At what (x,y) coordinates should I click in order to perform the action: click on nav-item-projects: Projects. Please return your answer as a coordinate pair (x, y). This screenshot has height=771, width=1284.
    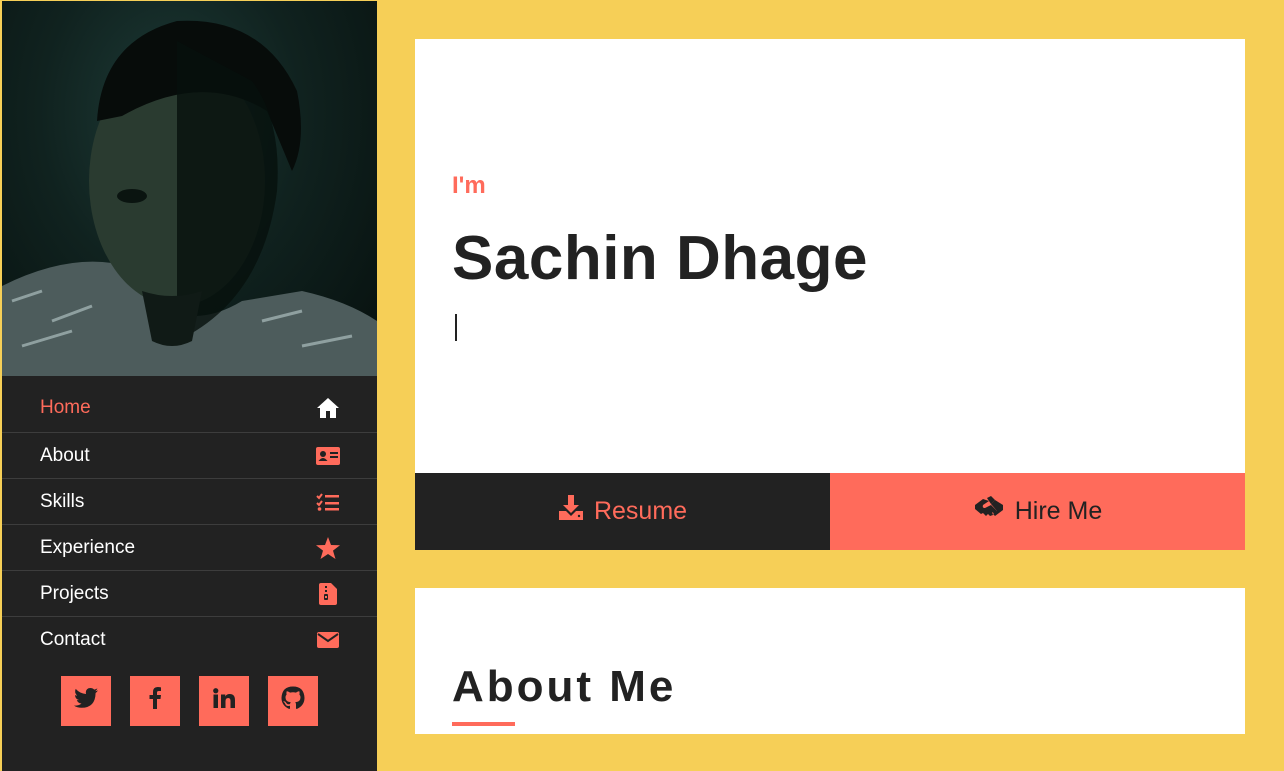
    Looking at the image, I should click on (189, 593).